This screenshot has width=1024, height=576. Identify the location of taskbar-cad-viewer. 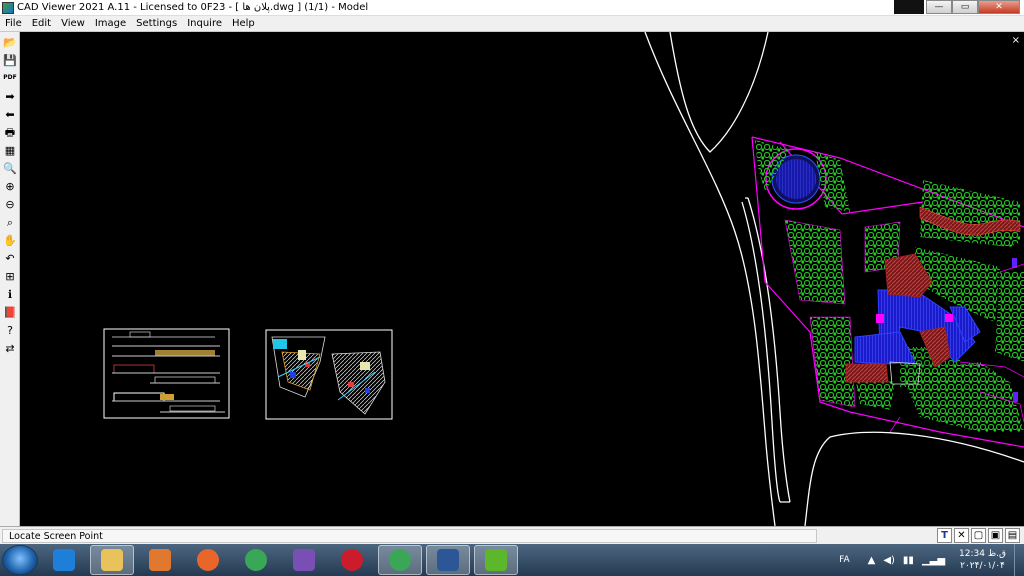
(496, 560).